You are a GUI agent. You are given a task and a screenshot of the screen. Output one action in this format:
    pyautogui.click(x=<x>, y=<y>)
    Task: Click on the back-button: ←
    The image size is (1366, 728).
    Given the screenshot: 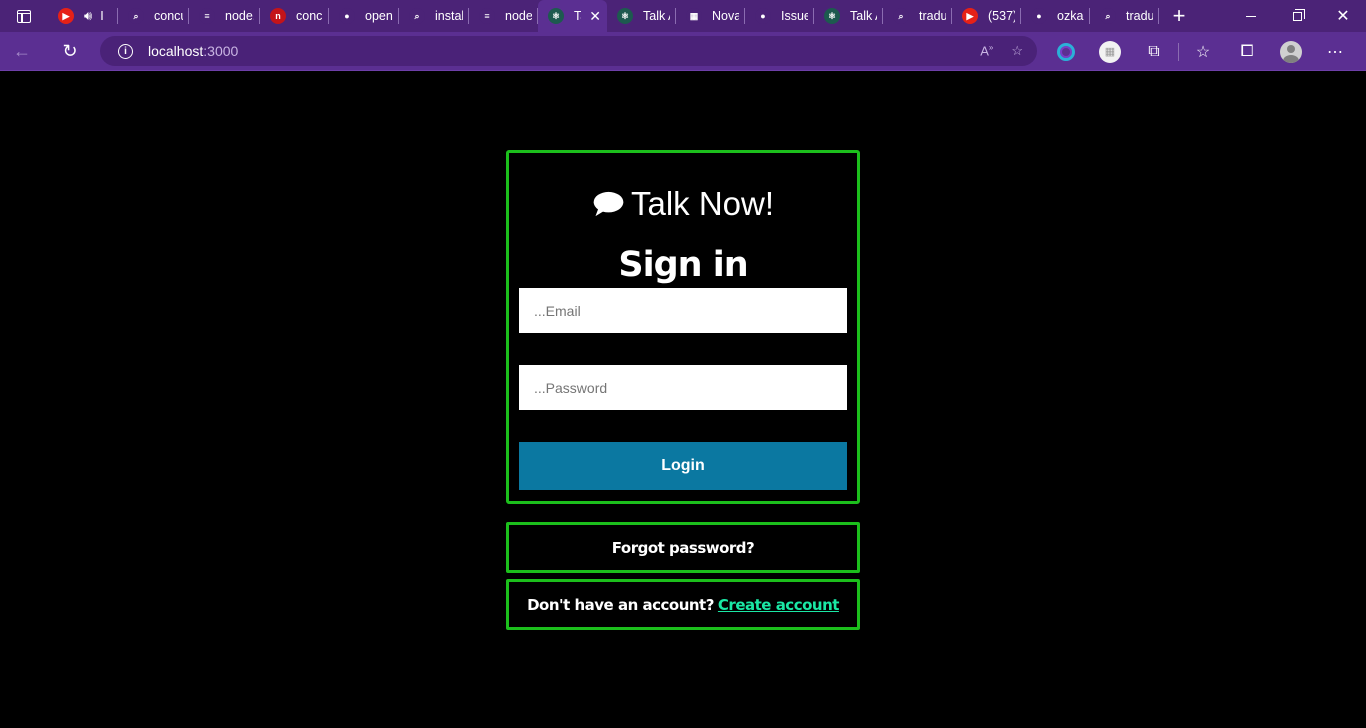 What is the action you would take?
    pyautogui.click(x=22, y=51)
    